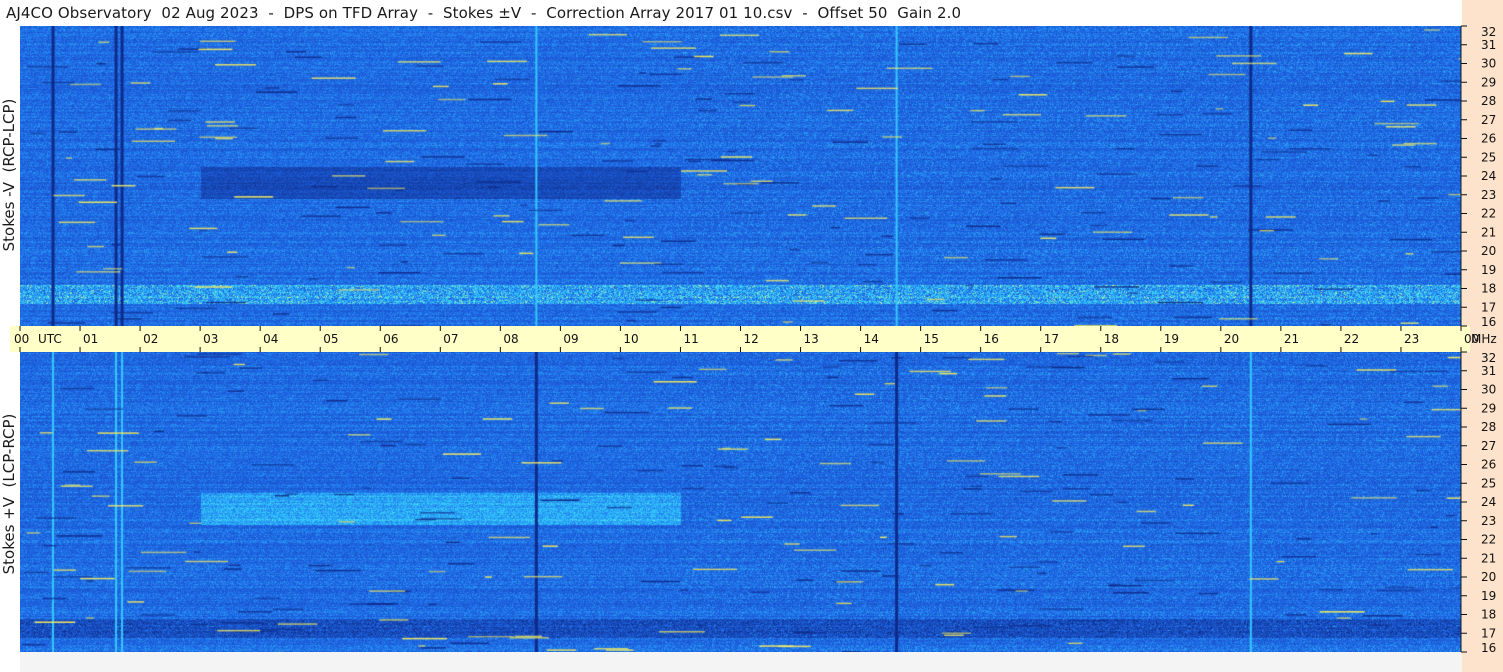 The height and width of the screenshot is (672, 1503). Describe the element at coordinates (751, 339) in the screenshot. I see `x-tick-label: 12` at that location.